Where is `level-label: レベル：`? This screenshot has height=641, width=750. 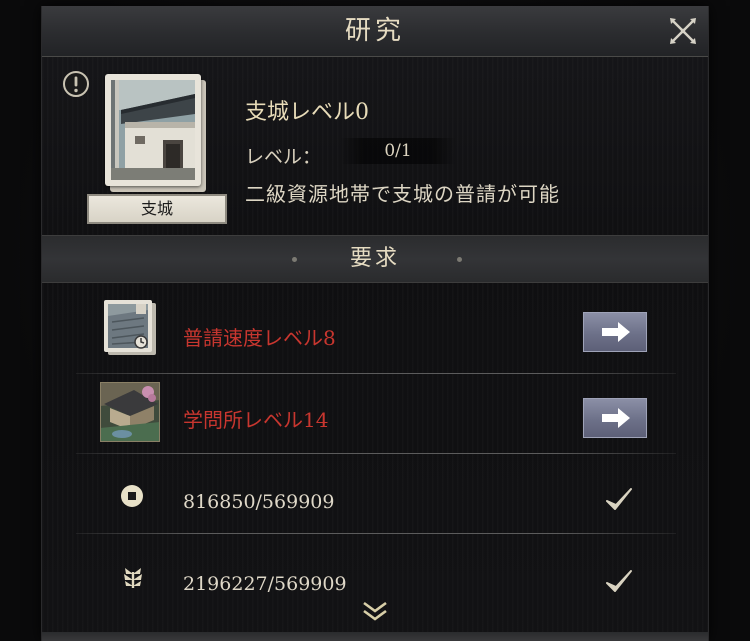
level-label: レベル： is located at coordinates (283, 157).